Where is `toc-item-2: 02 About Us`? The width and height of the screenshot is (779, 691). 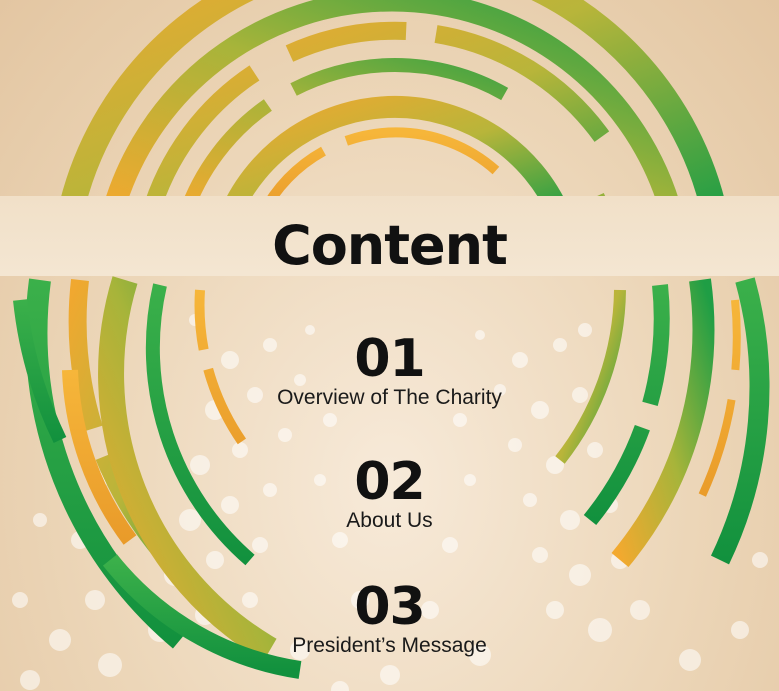 toc-item-2: 02 About Us is located at coordinates (389, 494).